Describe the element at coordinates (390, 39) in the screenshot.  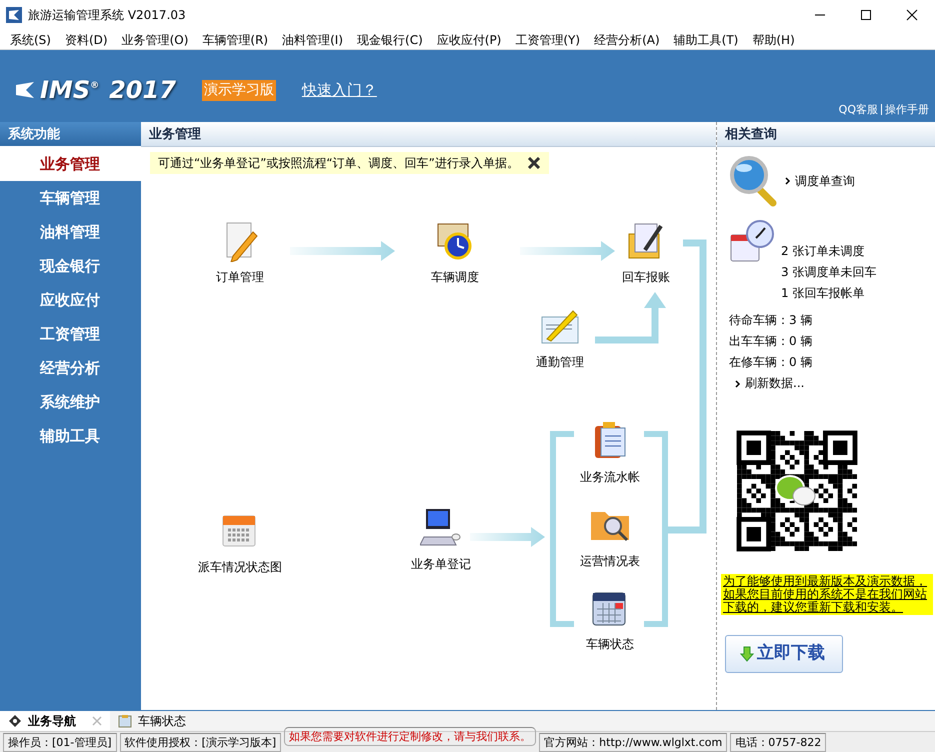
I see `menu-item: 现金银行(C)` at that location.